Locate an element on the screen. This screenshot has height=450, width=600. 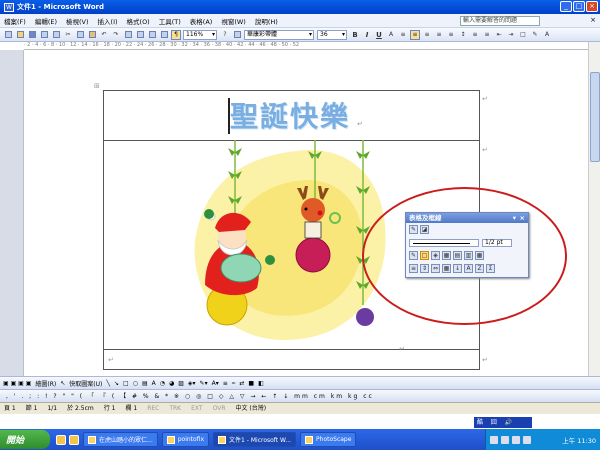
align-left-icon: ≡ is located at coordinates (403, 35).